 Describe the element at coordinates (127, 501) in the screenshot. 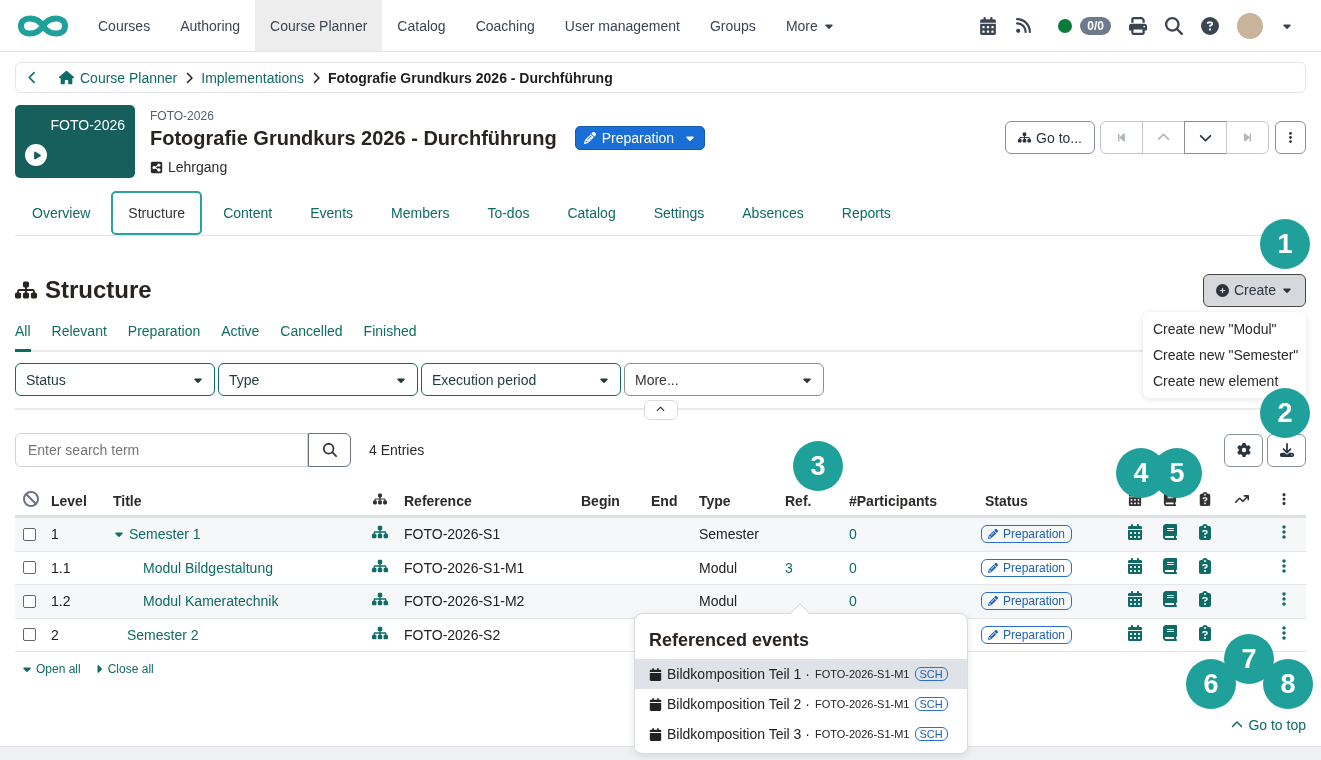

I see `column-header: Title` at that location.